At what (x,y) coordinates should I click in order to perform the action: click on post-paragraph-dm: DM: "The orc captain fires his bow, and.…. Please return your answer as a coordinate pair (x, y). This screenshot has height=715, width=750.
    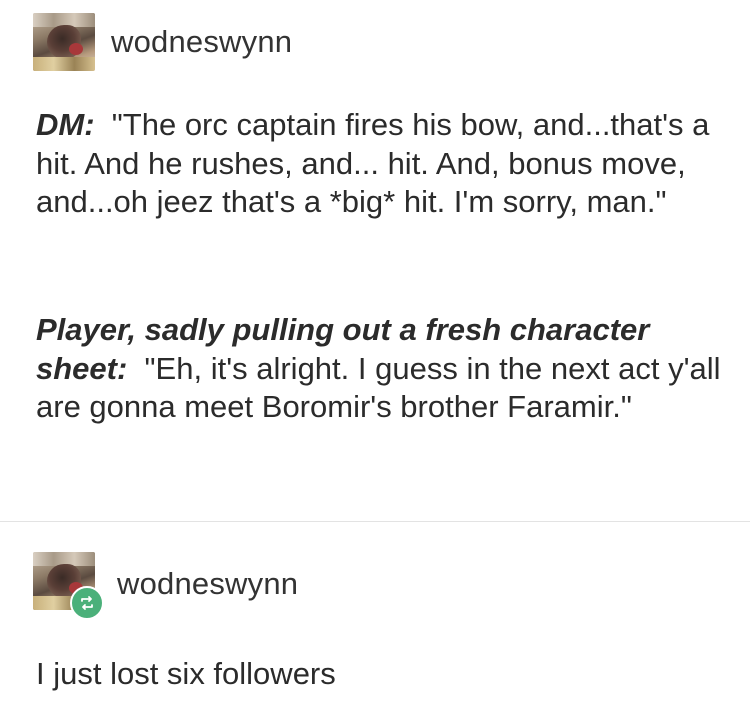
    Looking at the image, I should click on (381, 164).